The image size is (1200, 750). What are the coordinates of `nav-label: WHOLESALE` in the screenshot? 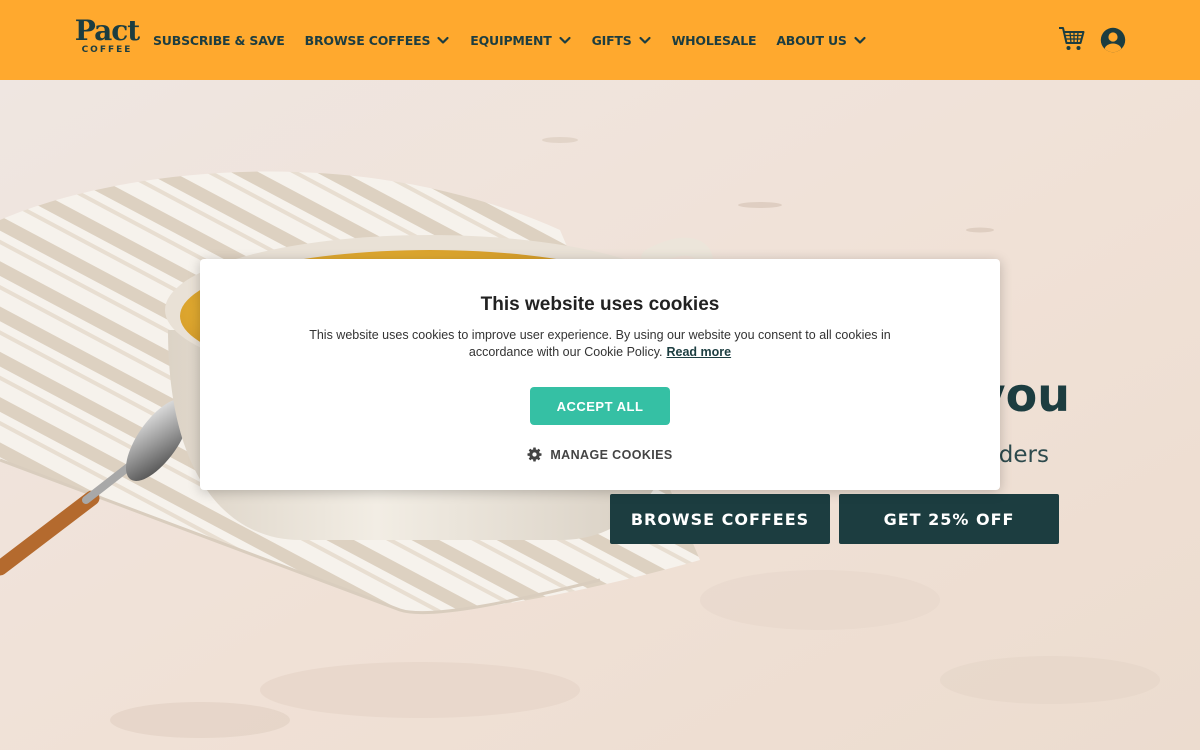 It's located at (714, 40).